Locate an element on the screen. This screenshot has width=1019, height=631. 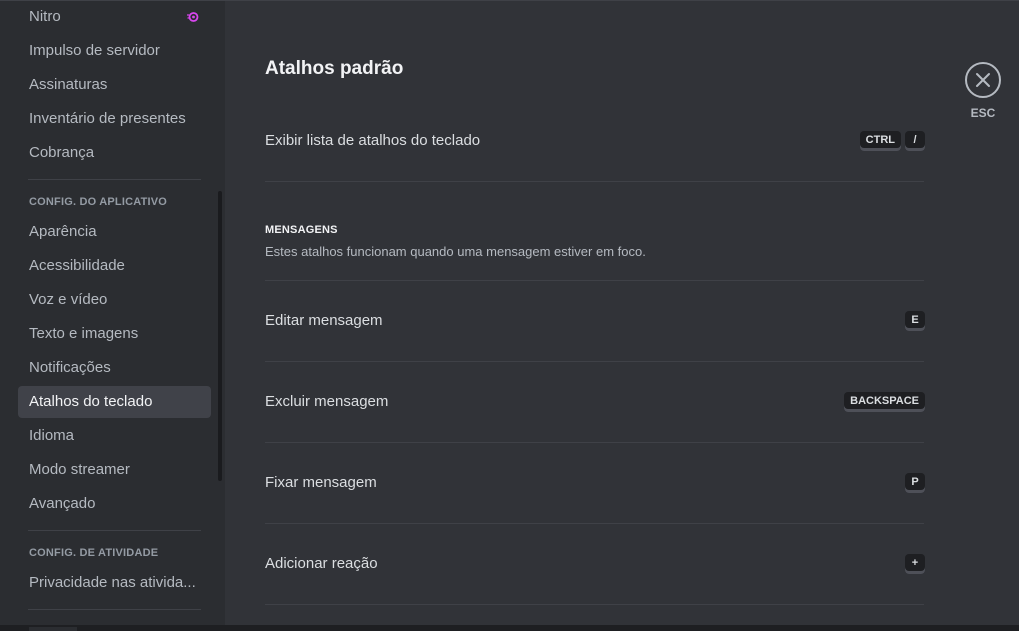
shortcut-keys: CTRL / is located at coordinates (892, 141).